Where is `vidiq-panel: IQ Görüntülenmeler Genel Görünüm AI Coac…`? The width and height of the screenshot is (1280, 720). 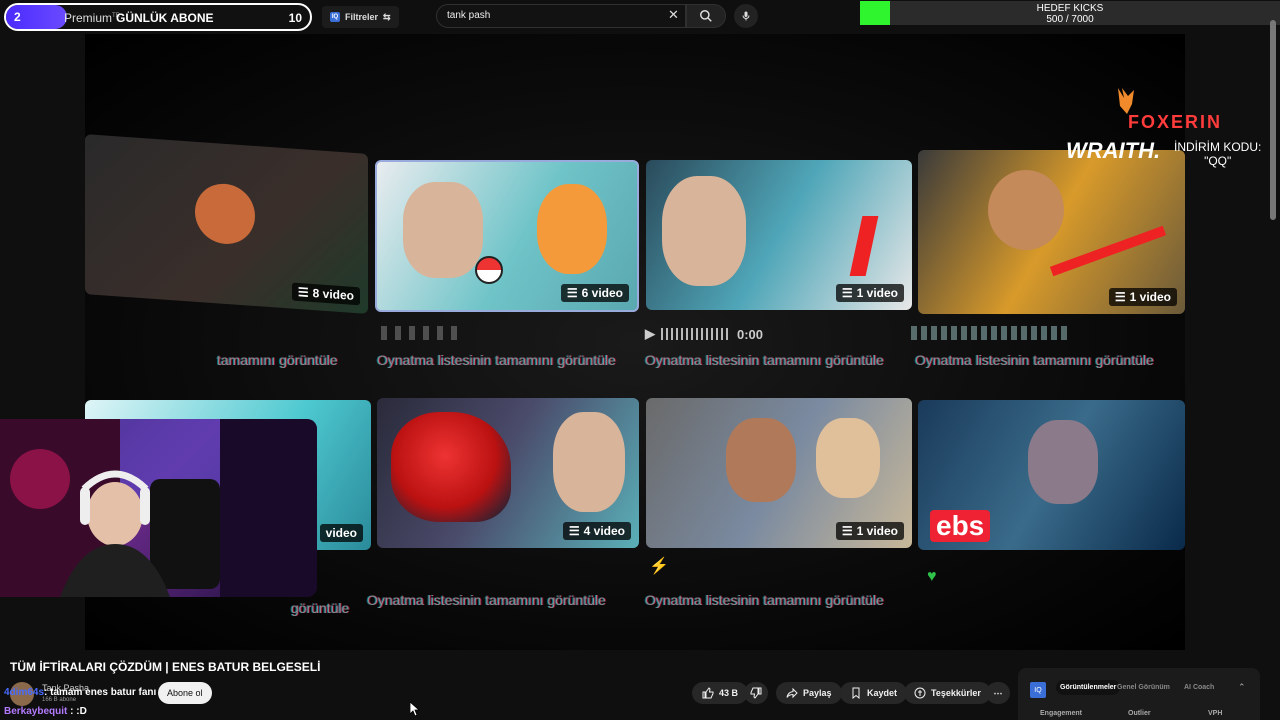
vidiq-panel: IQ Görüntülenmeler Genel Görünüm AI Coac… is located at coordinates (1139, 694).